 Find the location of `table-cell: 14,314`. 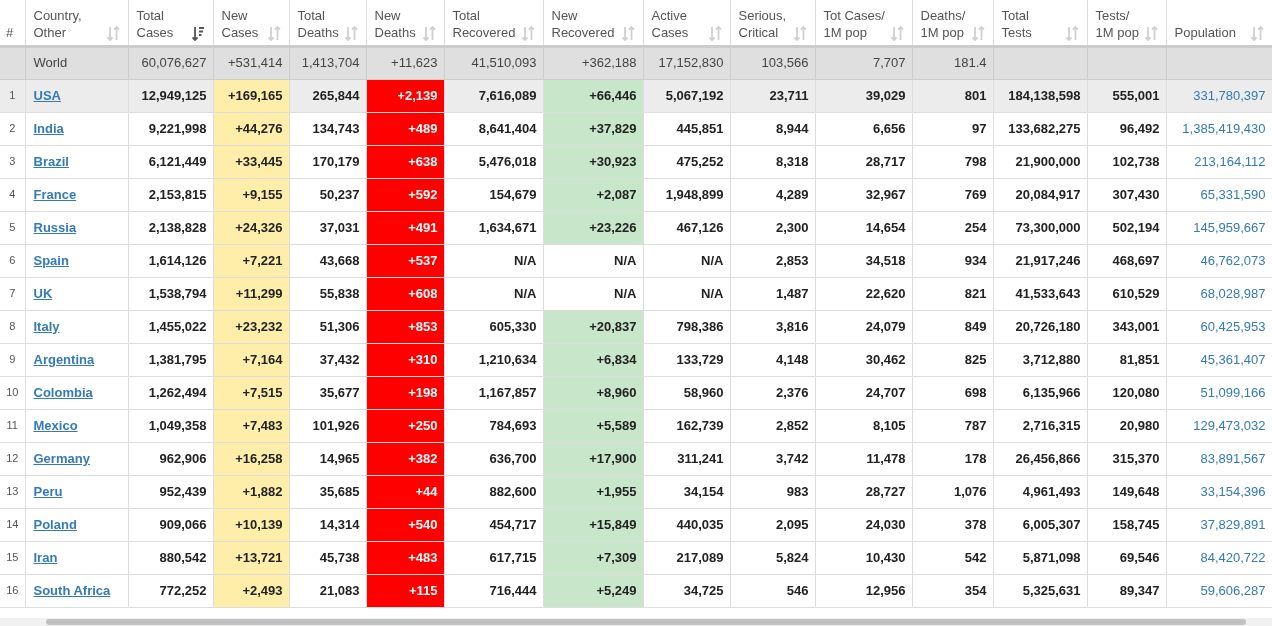

table-cell: 14,314 is located at coordinates (327, 524).